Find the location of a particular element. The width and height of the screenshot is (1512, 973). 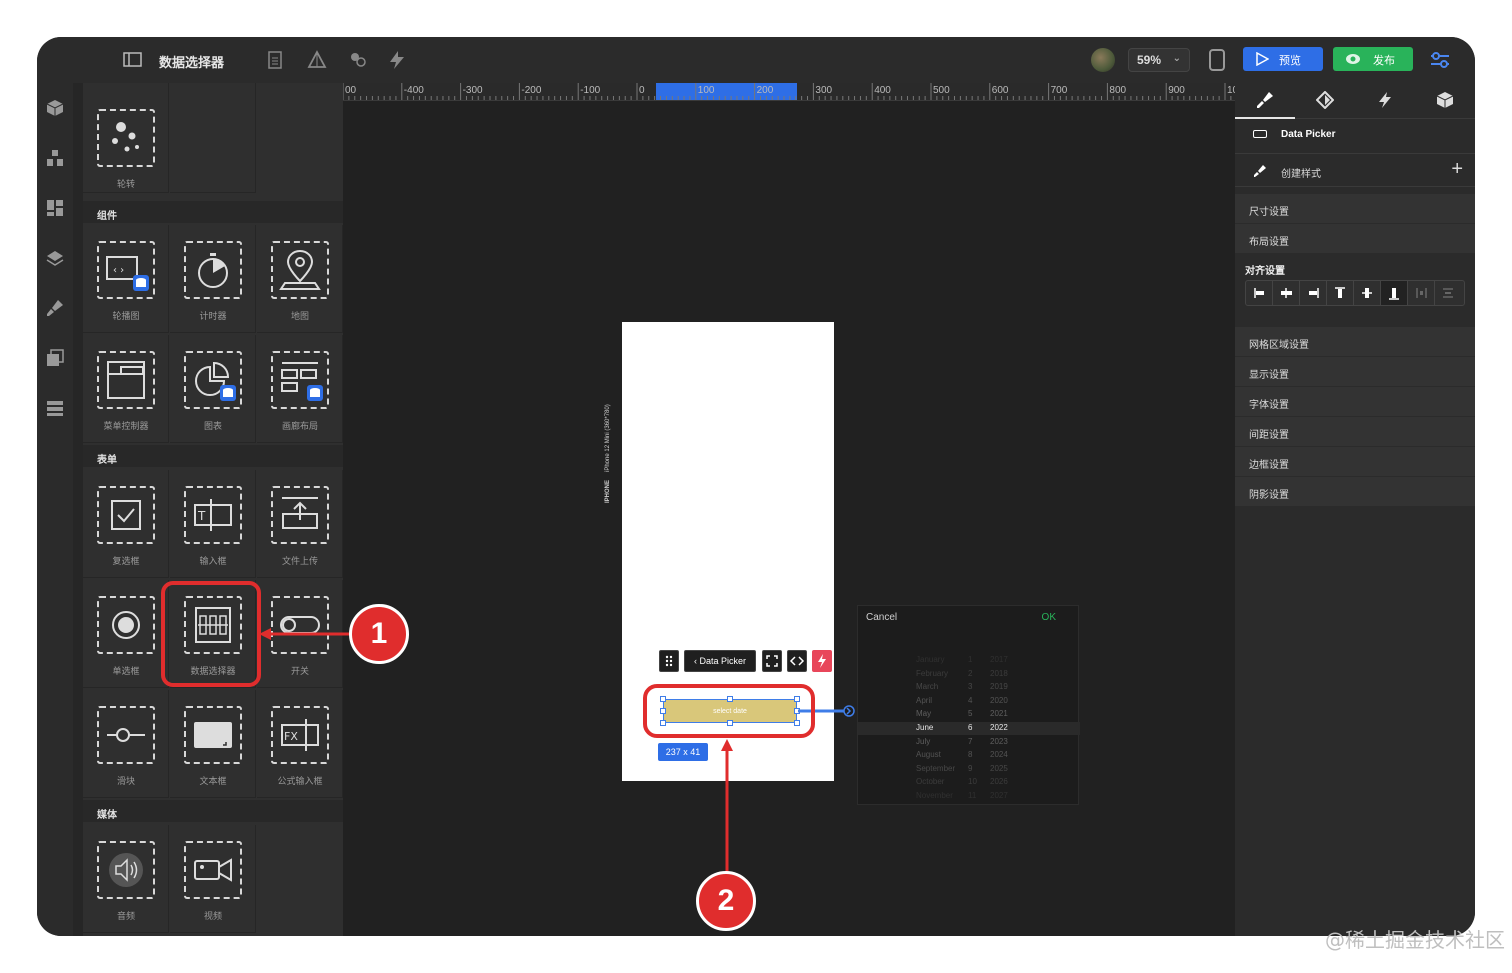

row-label: 布局设置 is located at coordinates (1269, 242).